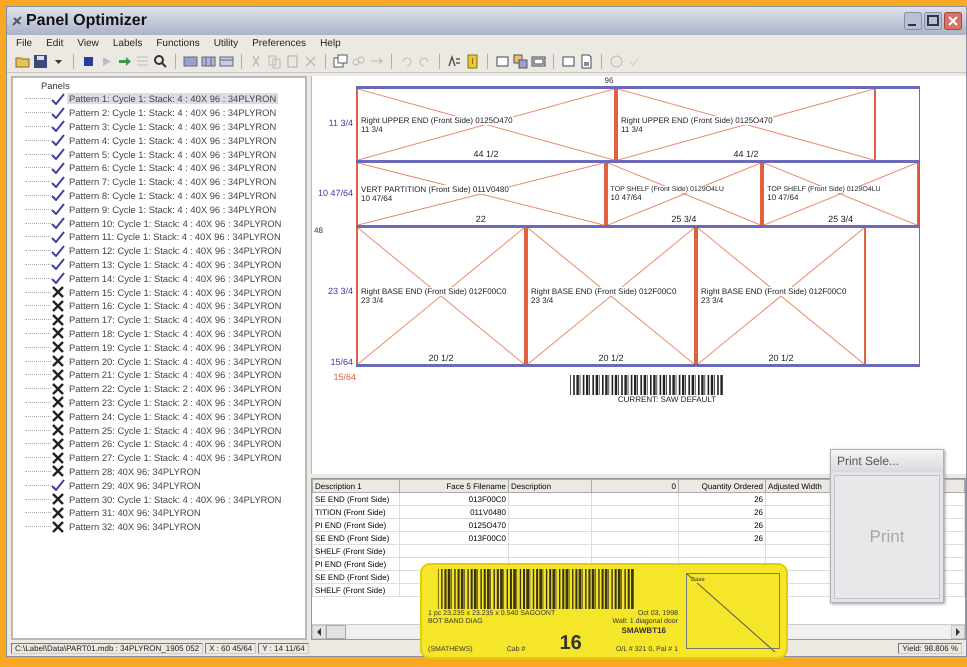  I want to click on tree-item: Pattern 2: Cycle 1: Stack: 4 : 40X 96 : 34PLYRON, so click(172, 112).